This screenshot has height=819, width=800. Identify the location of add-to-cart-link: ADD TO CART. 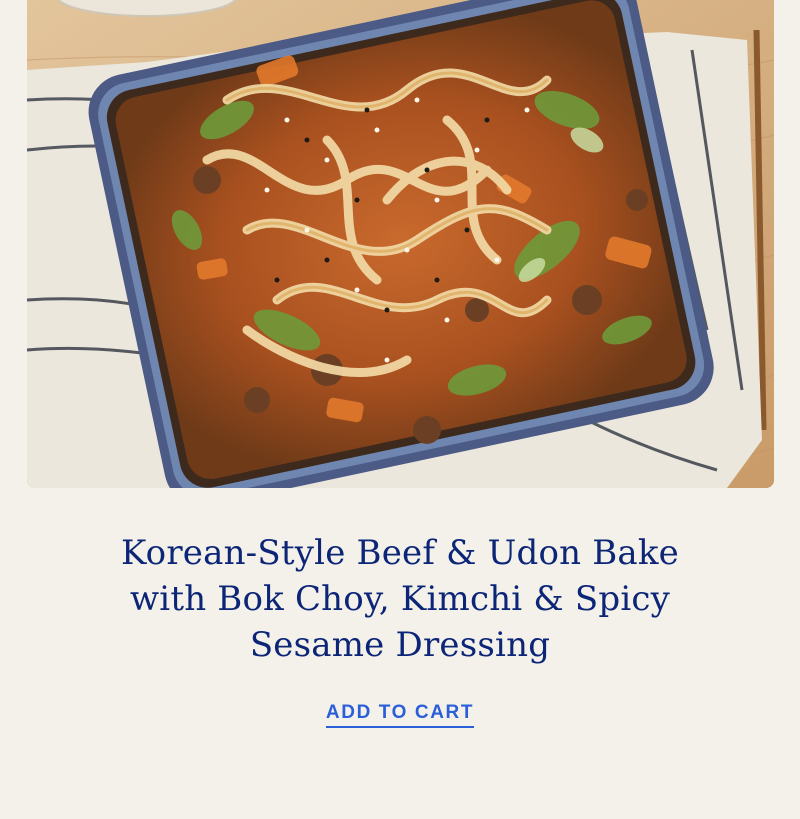
(400, 715).